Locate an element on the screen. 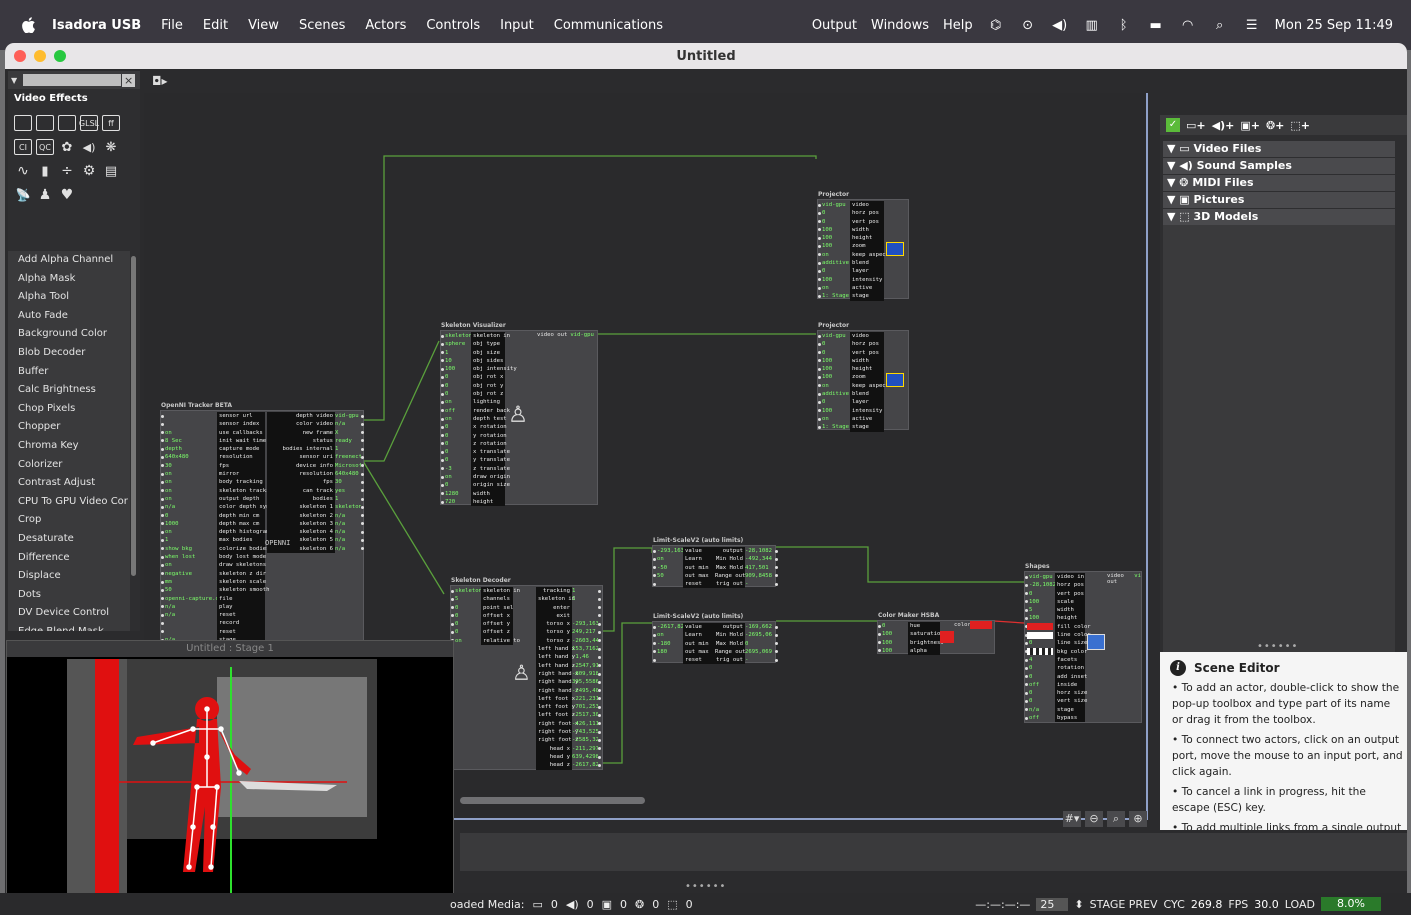 The height and width of the screenshot is (915, 1411). effect-list-item: Alpha Tool is located at coordinates (69, 297).